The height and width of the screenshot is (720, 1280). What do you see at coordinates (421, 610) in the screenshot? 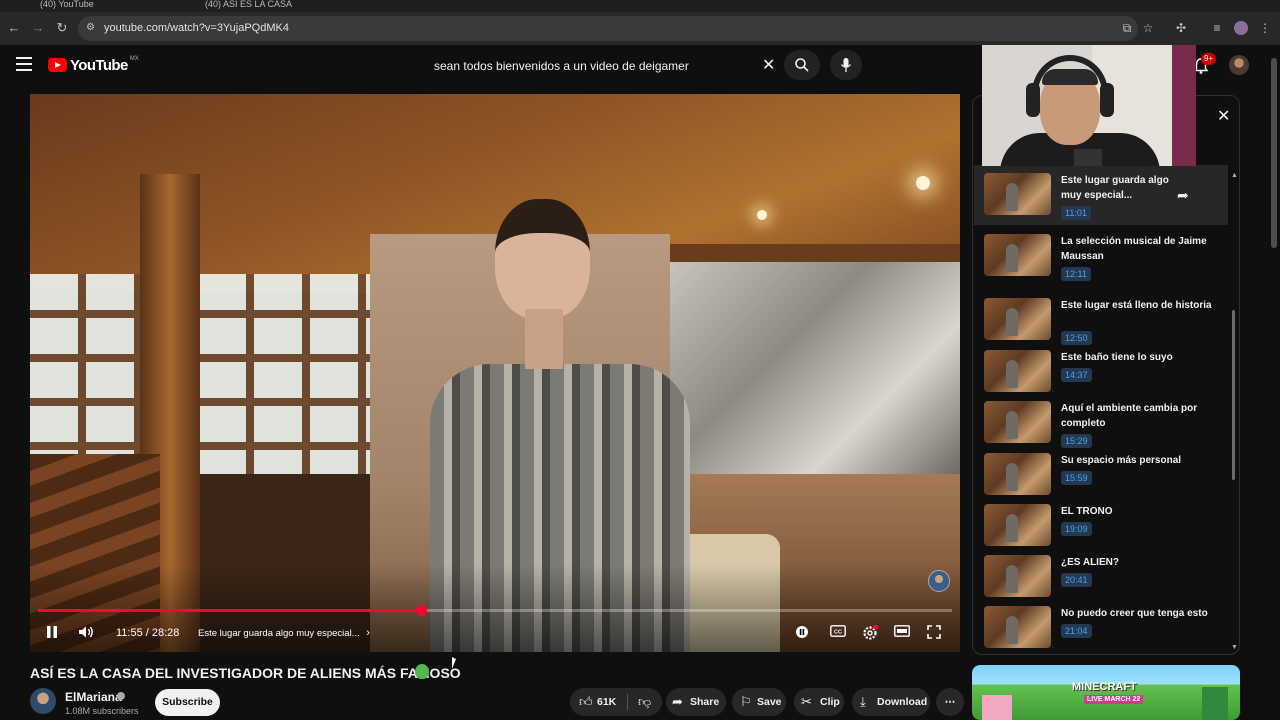
I see `progress-scrubber` at bounding box center [421, 610].